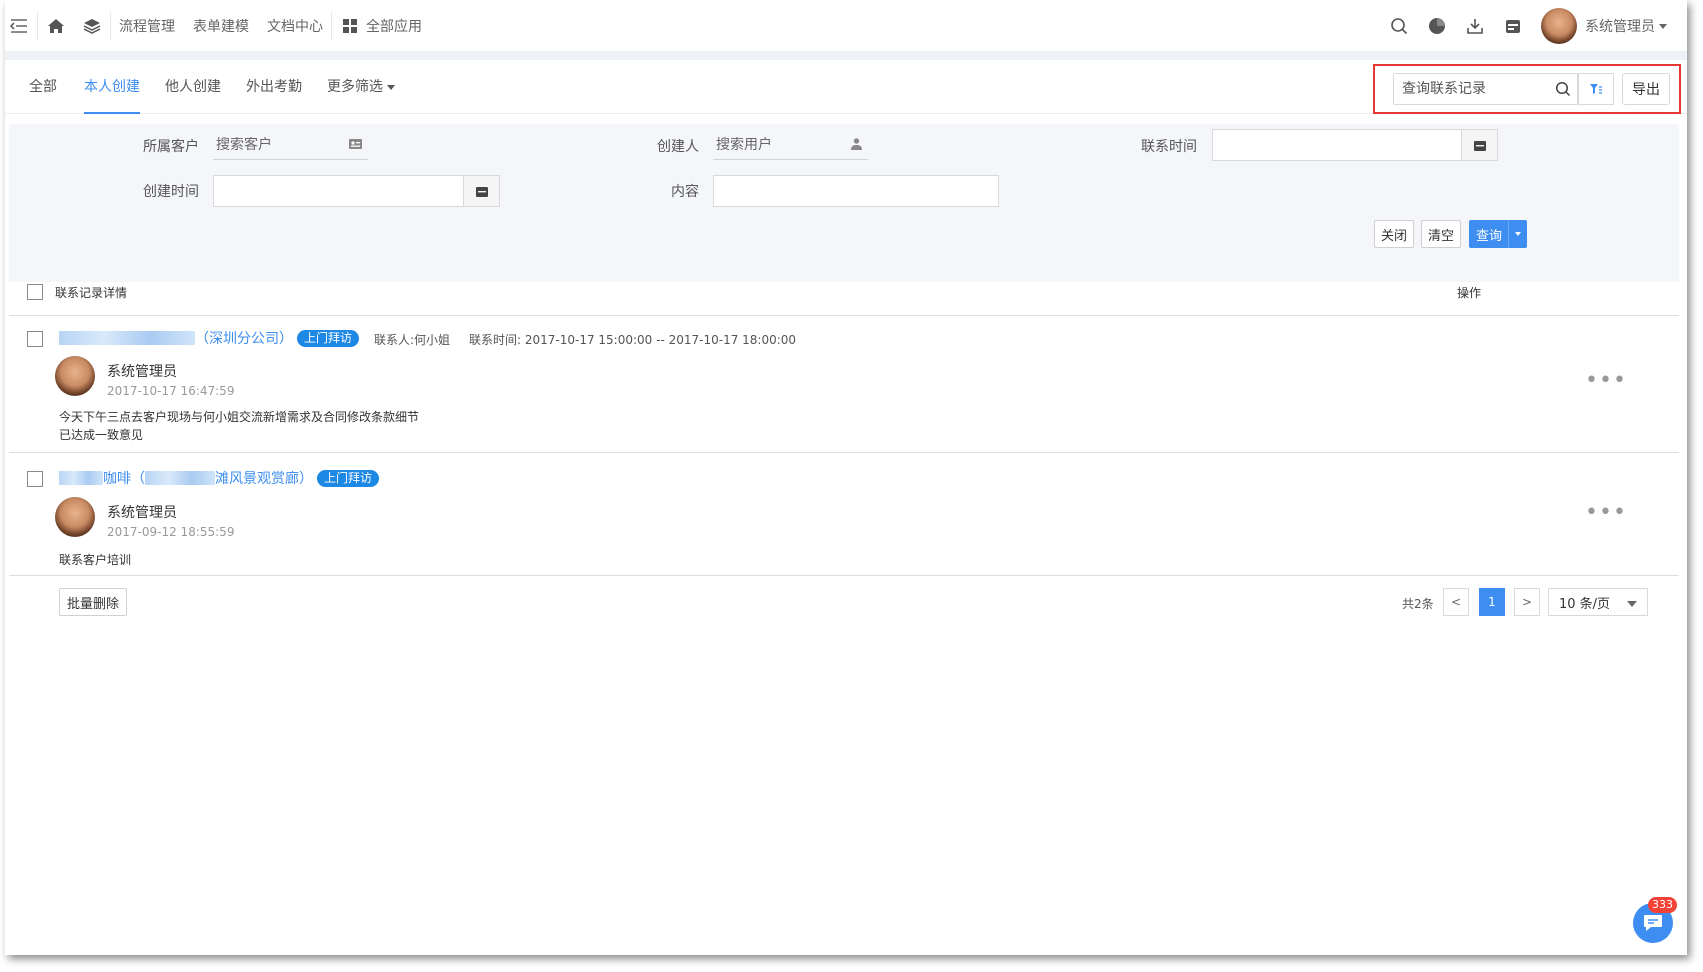 The width and height of the screenshot is (1703, 972). Describe the element at coordinates (171, 532) in the screenshot. I see `record-created-time: 2017-09-12 18:55:59` at that location.